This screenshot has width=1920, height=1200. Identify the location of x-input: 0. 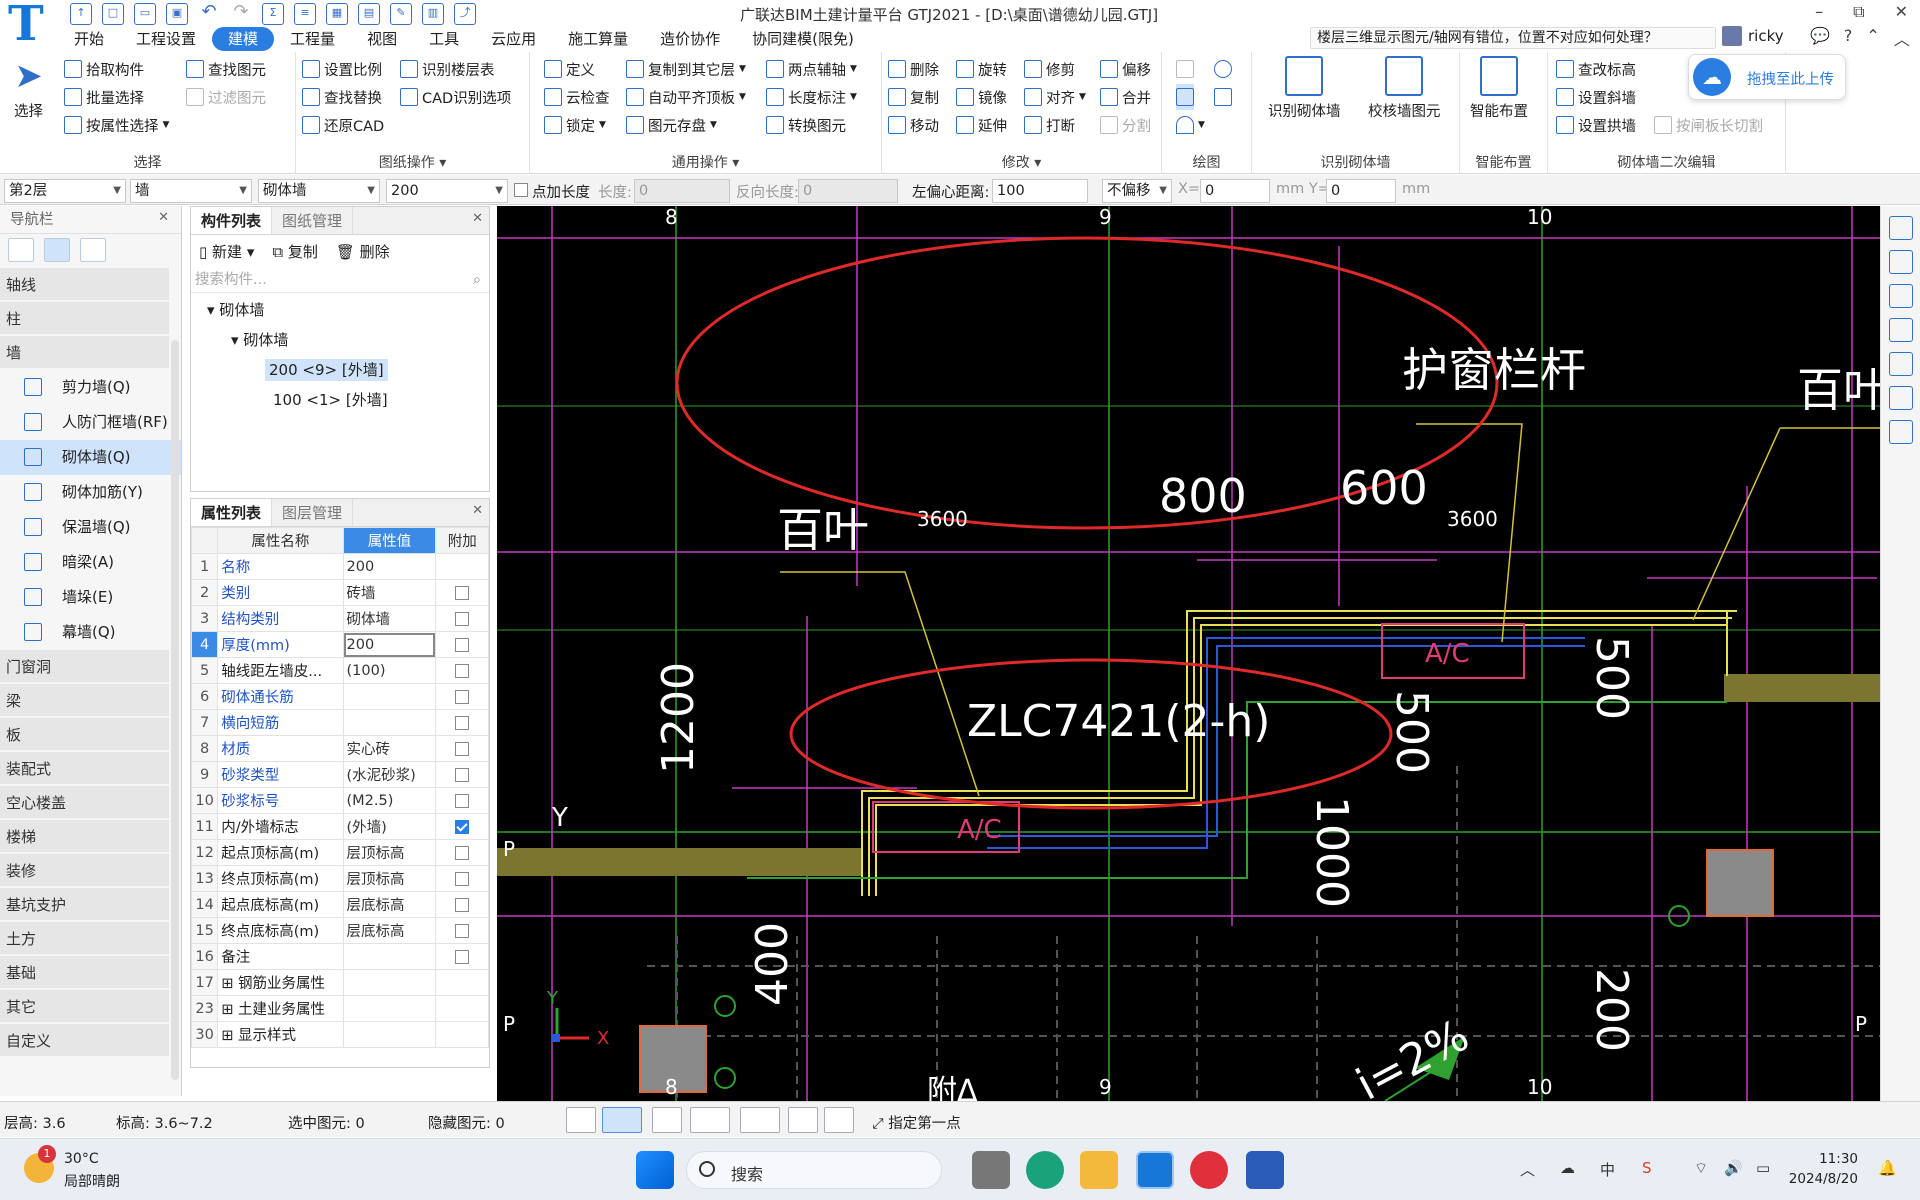
(1235, 191).